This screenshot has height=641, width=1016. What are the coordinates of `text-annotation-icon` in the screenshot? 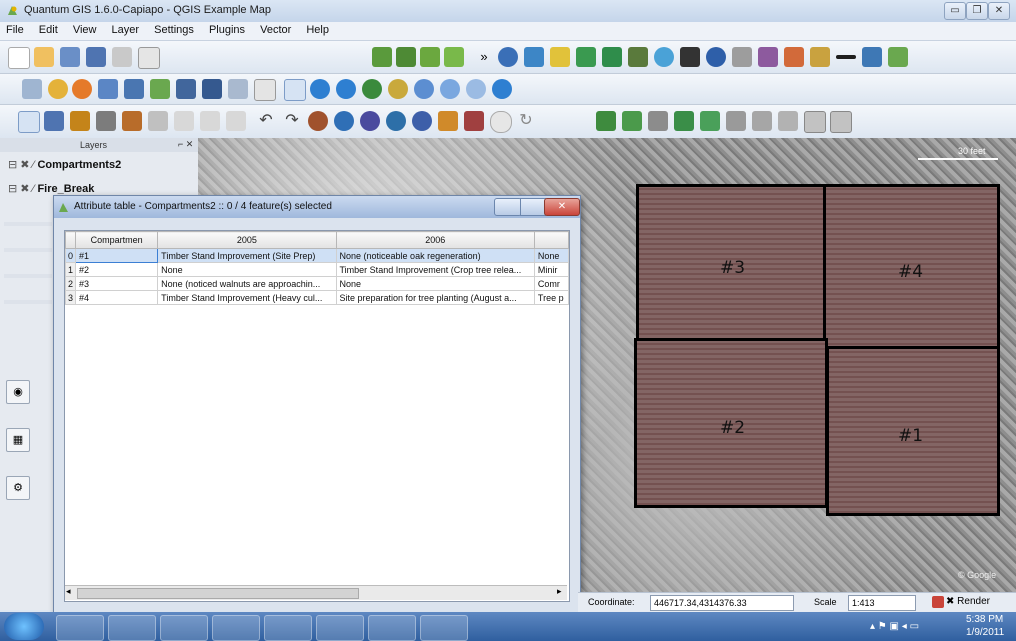 It's located at (265, 90).